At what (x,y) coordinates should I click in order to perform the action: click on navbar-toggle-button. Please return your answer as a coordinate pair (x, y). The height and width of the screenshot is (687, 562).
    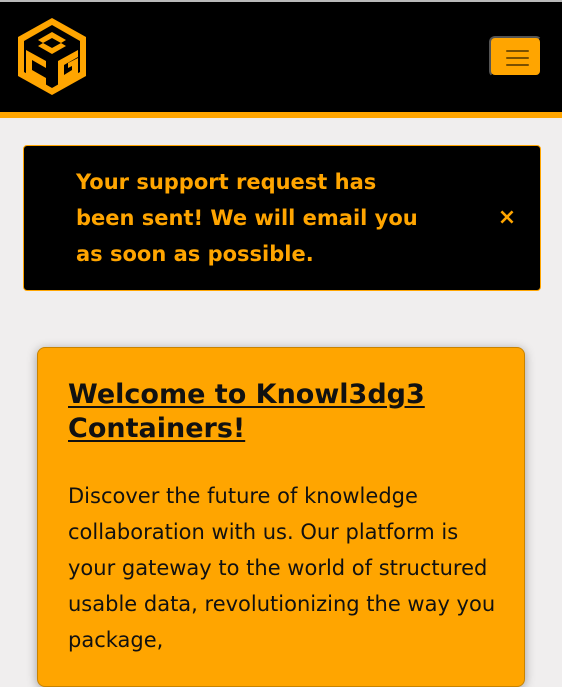
    Looking at the image, I should click on (515, 56).